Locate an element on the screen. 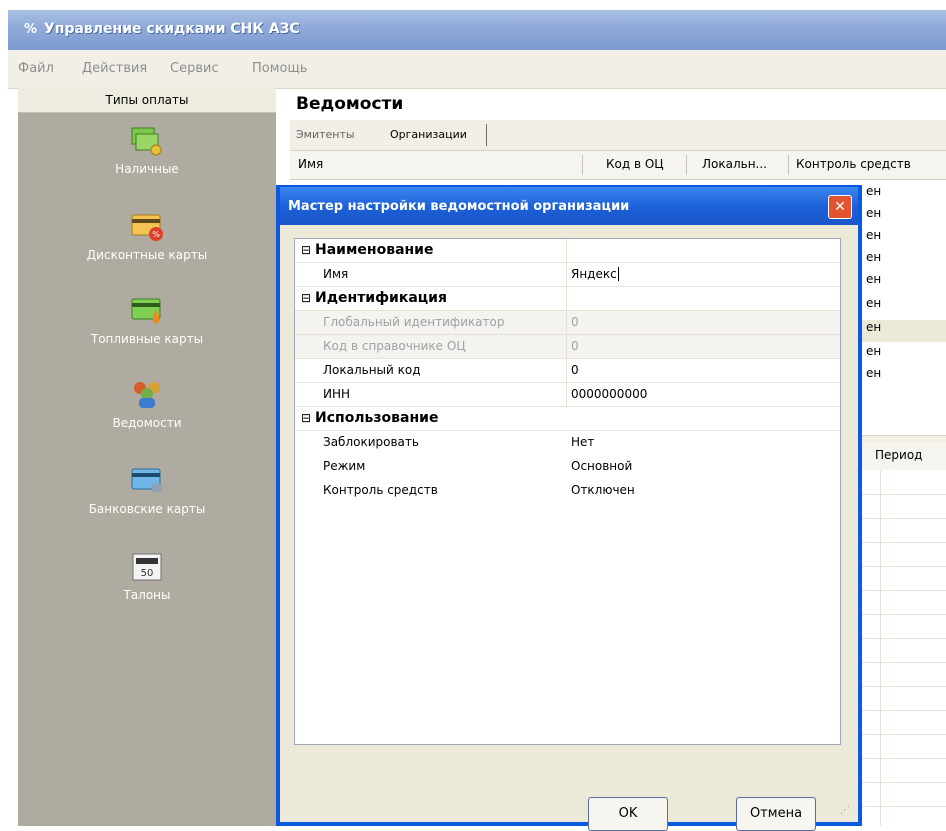 The width and height of the screenshot is (946, 831). dialog-title: Мастер настройки ведомостной организации is located at coordinates (459, 206).